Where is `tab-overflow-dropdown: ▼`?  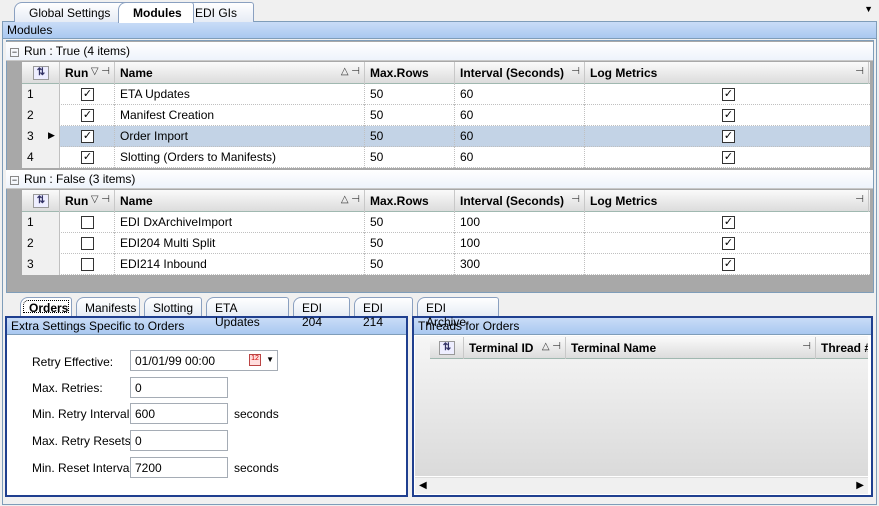
tab-overflow-dropdown: ▼ is located at coordinates (868, 9).